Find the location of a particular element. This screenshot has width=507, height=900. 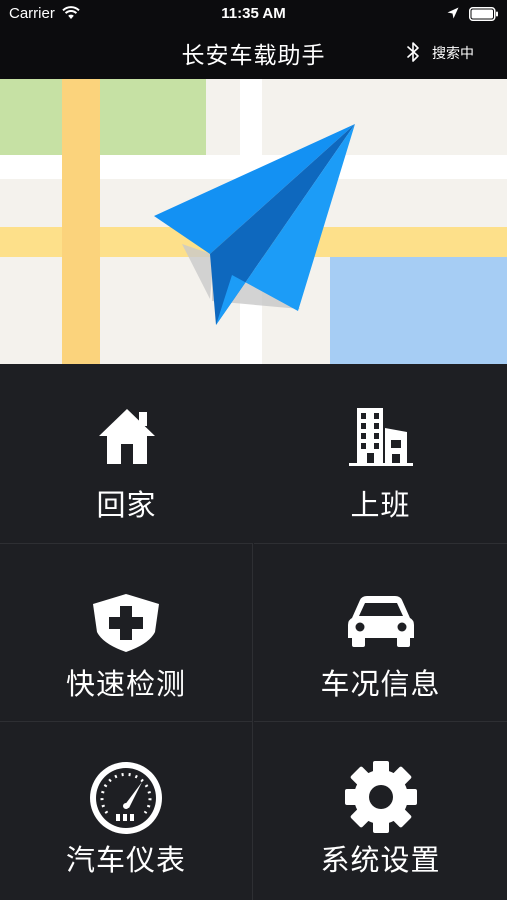

water-area is located at coordinates (418, 310).